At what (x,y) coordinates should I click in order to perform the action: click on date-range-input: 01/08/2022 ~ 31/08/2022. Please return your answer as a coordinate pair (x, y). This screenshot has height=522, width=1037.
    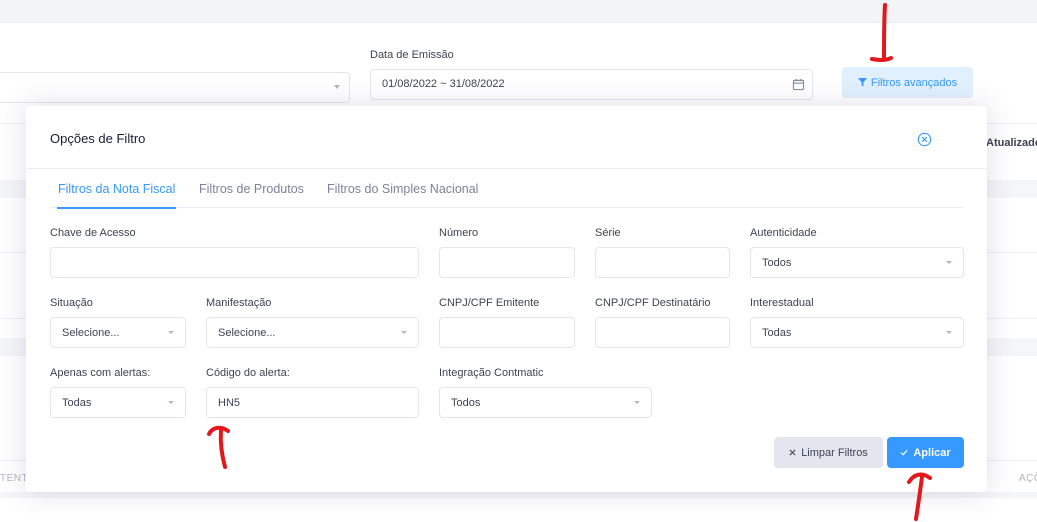
    Looking at the image, I should click on (591, 84).